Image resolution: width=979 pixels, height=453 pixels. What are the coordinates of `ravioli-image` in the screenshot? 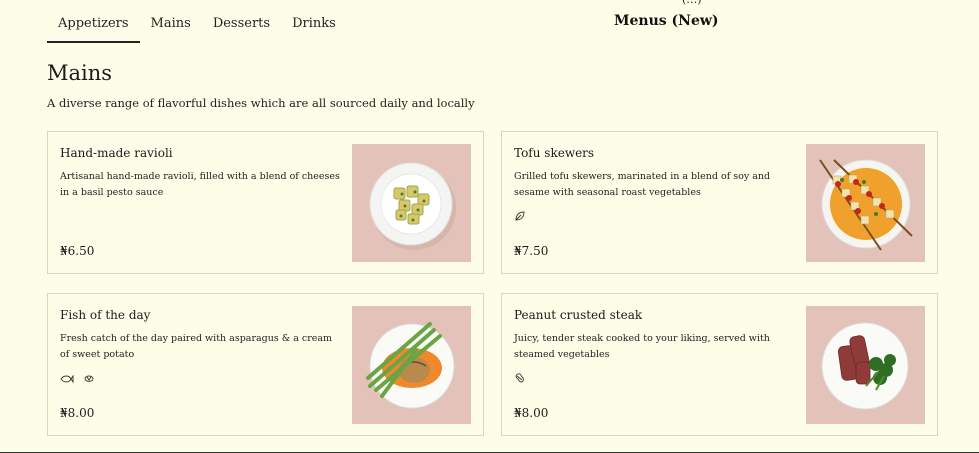 It's located at (411, 203).